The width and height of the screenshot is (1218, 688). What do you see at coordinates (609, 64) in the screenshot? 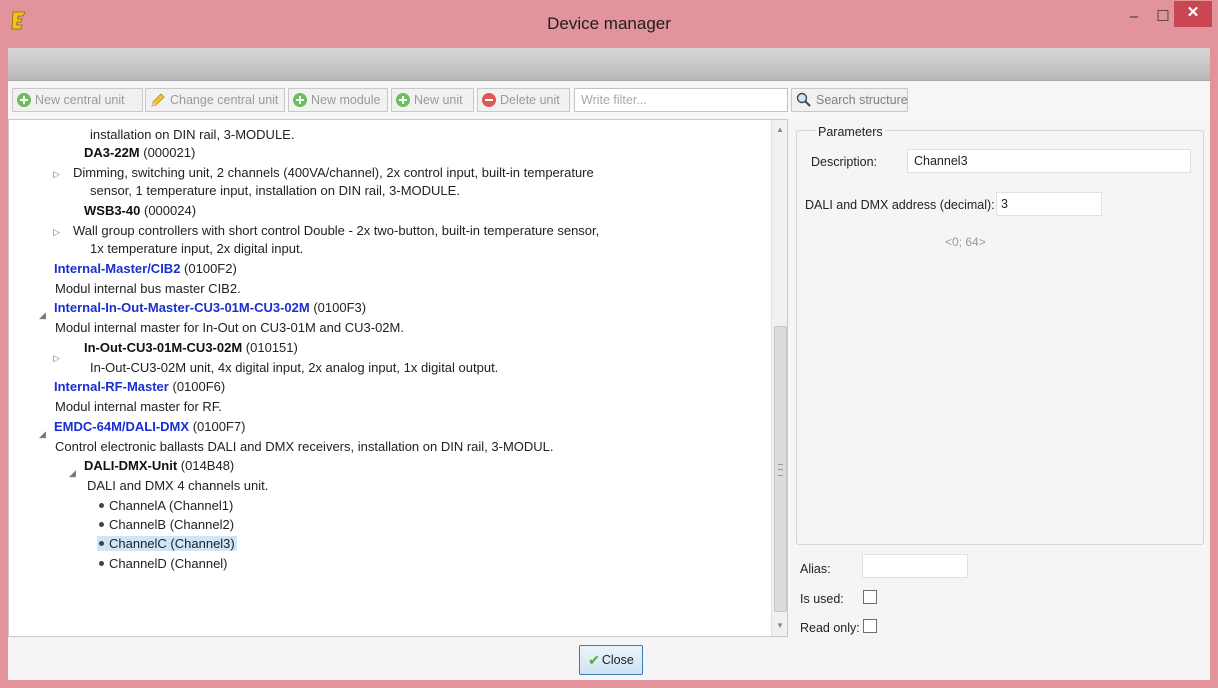
I see `menu-strip` at bounding box center [609, 64].